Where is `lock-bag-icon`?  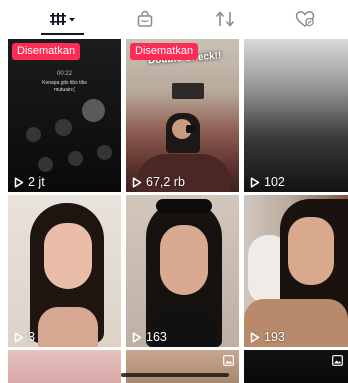
lock-bag-icon is located at coordinates (144, 18).